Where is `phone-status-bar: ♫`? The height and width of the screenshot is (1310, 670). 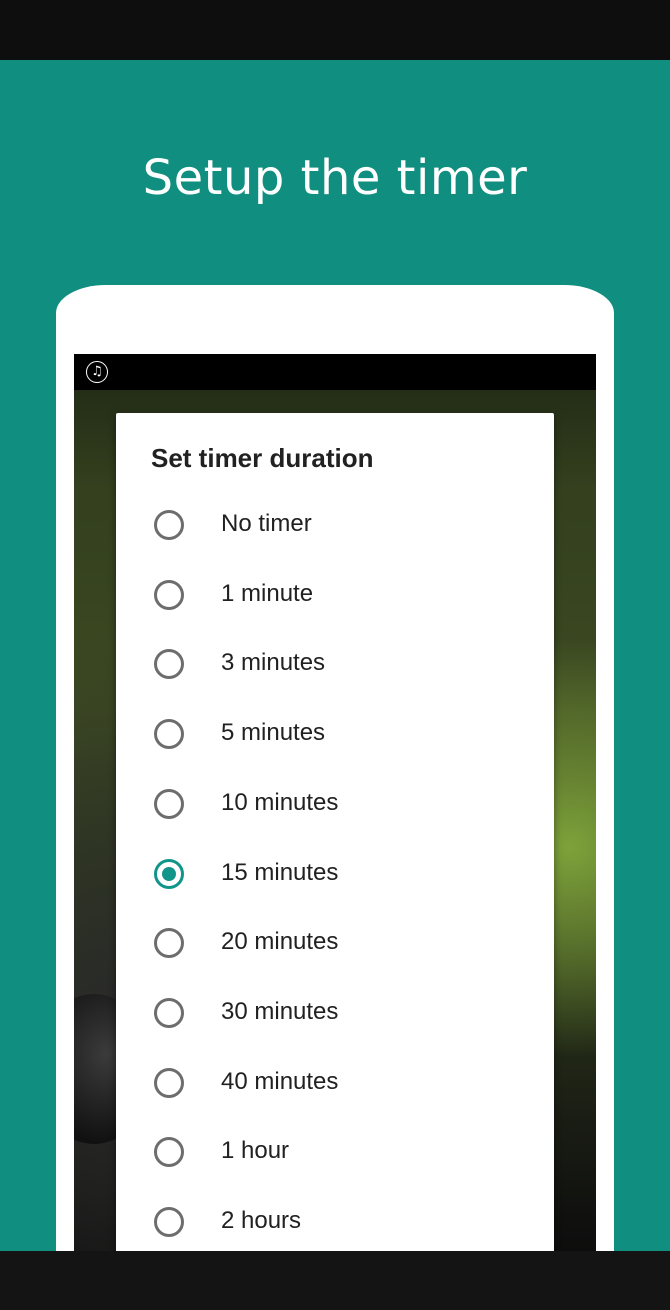
phone-status-bar: ♫ is located at coordinates (335, 372).